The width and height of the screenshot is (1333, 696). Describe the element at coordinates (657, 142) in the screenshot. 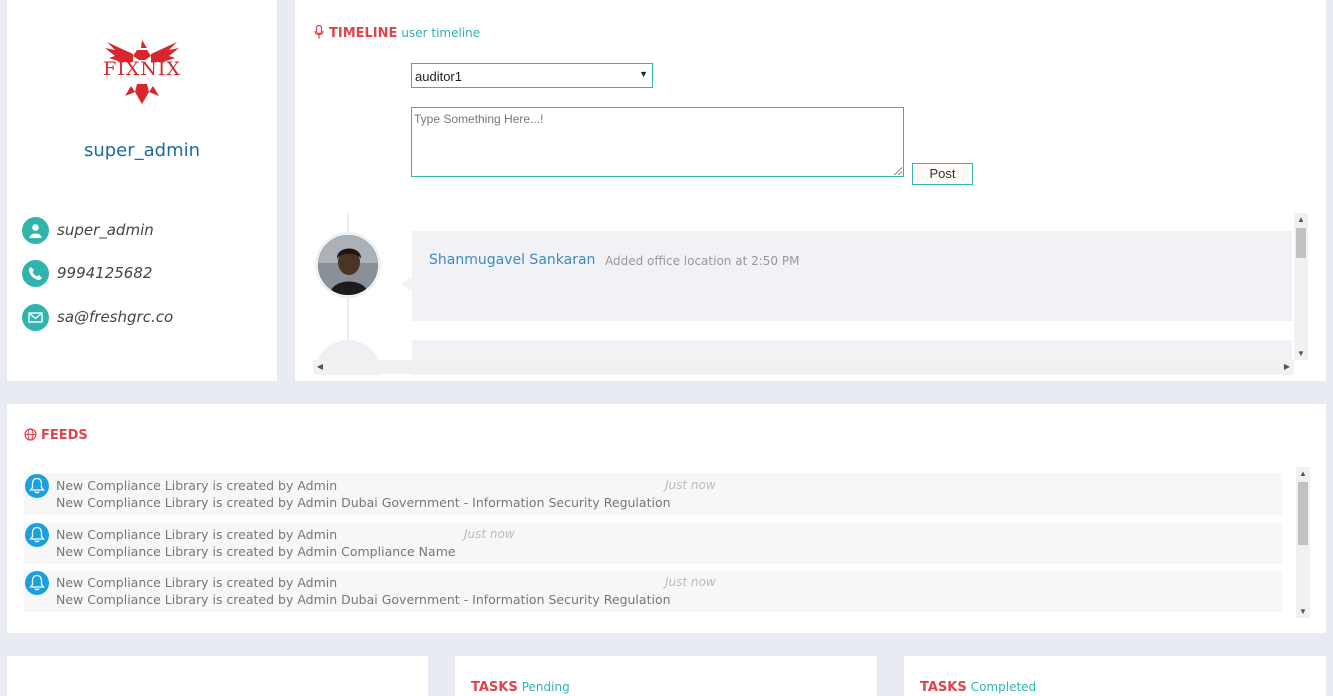

I see `timeline-textarea: Type Something Here...!` at that location.